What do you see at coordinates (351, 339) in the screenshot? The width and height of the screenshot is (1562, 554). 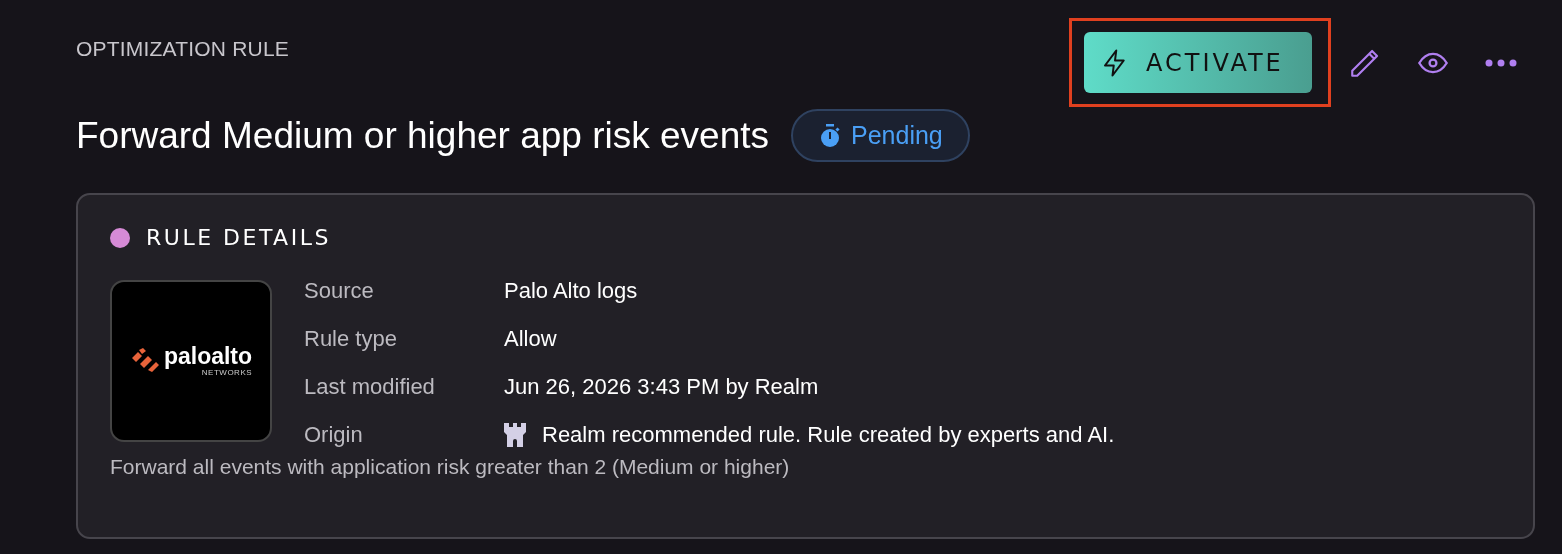 I see `field-label: Rule type` at bounding box center [351, 339].